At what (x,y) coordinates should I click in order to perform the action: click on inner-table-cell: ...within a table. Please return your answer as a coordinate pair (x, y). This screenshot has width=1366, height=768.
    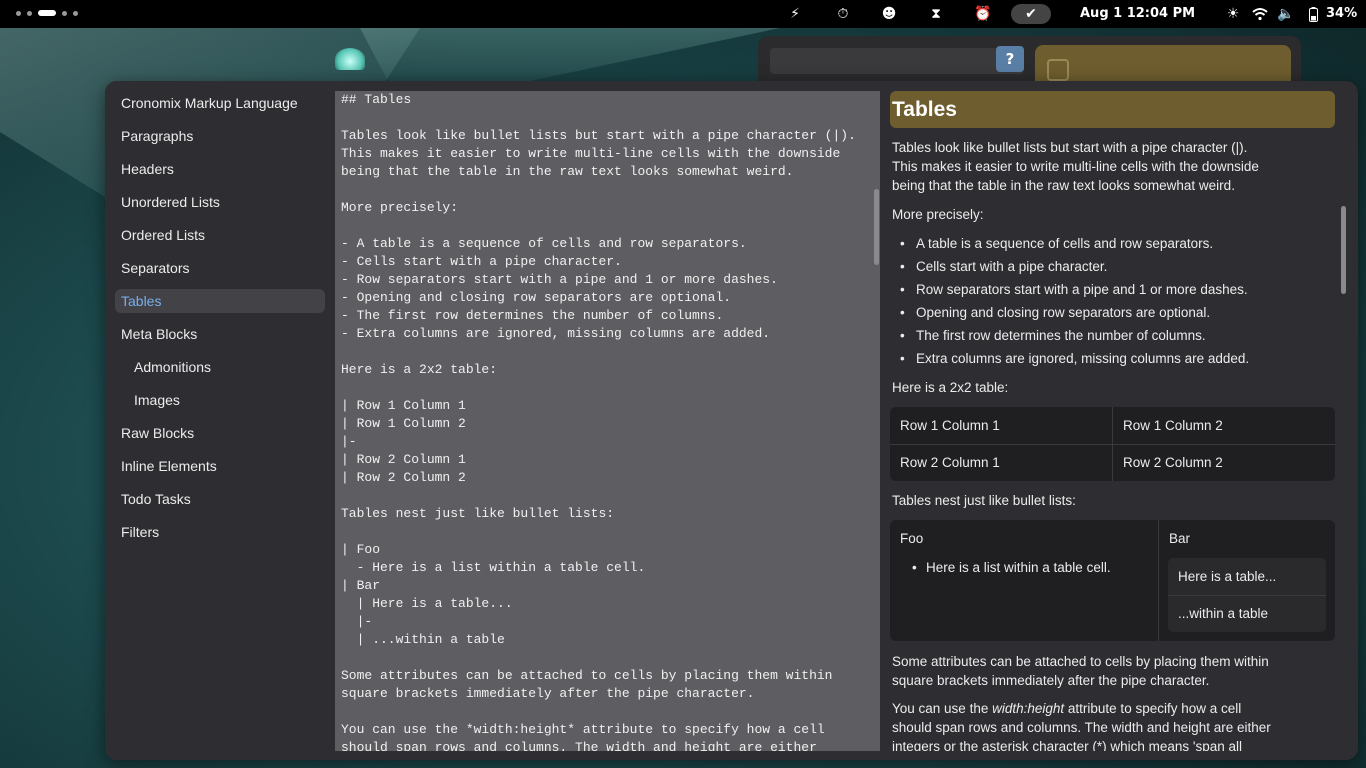
    Looking at the image, I should click on (1223, 613).